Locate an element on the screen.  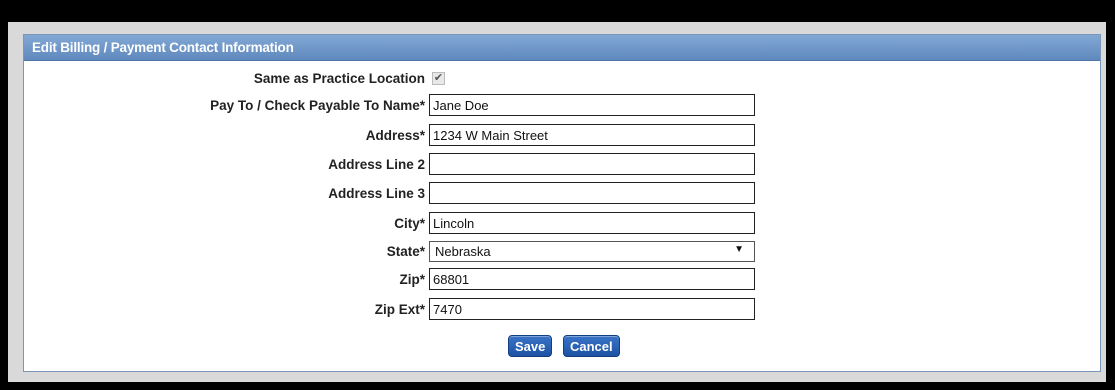
zip-ext-row: Zip Ext* is located at coordinates (562, 311).